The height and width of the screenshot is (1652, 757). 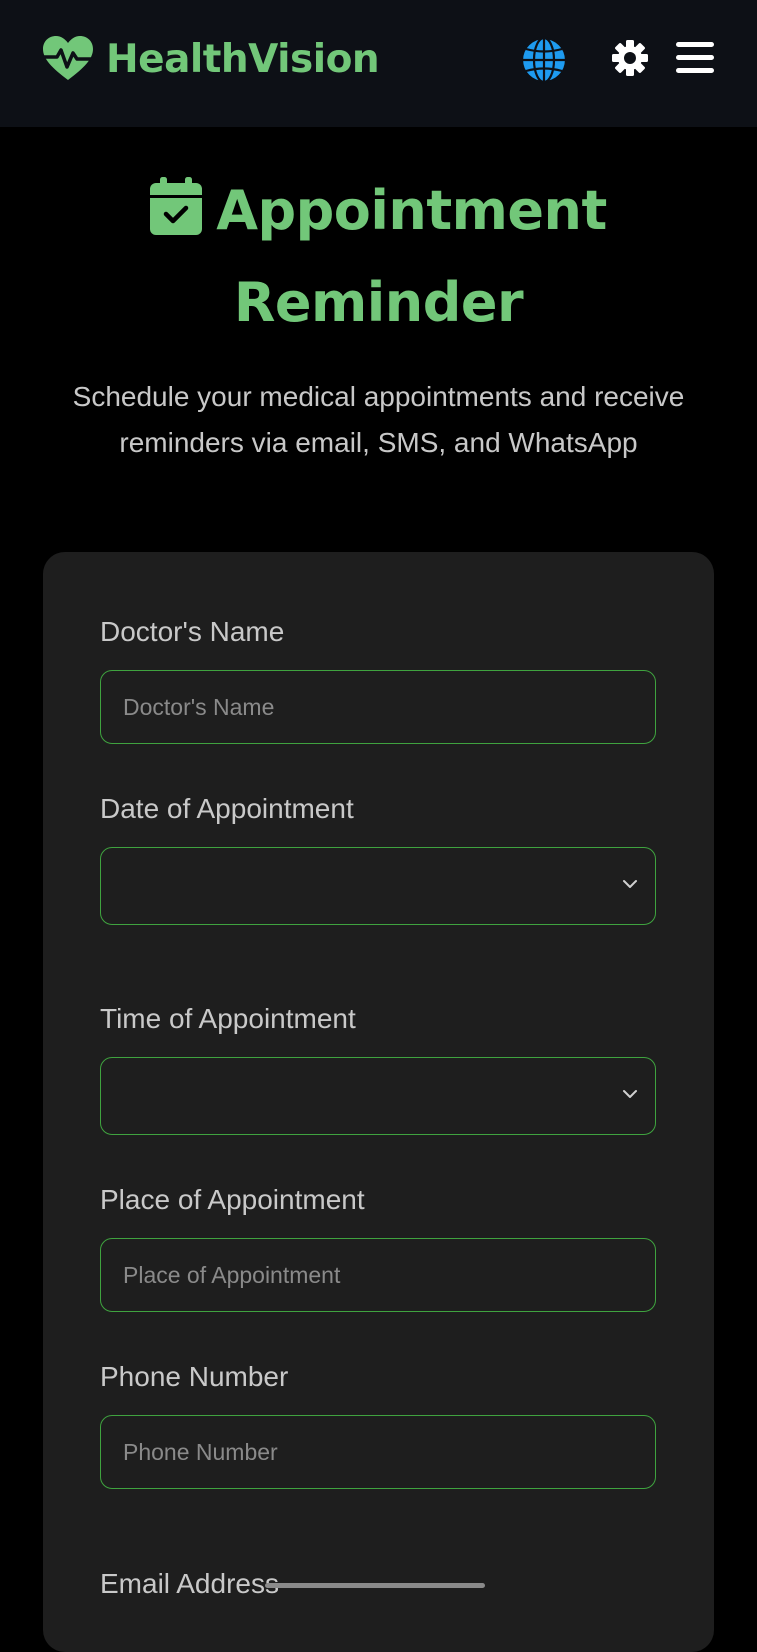 I want to click on globe-icon, so click(x=544, y=60).